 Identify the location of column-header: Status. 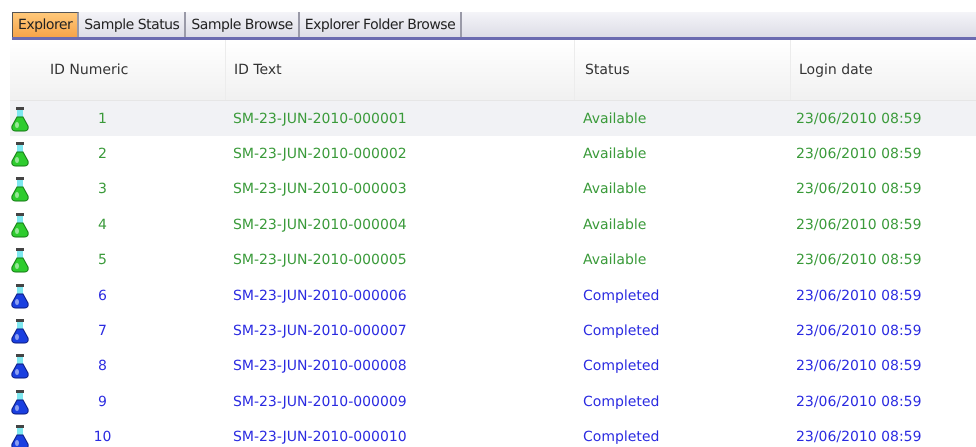
(682, 70).